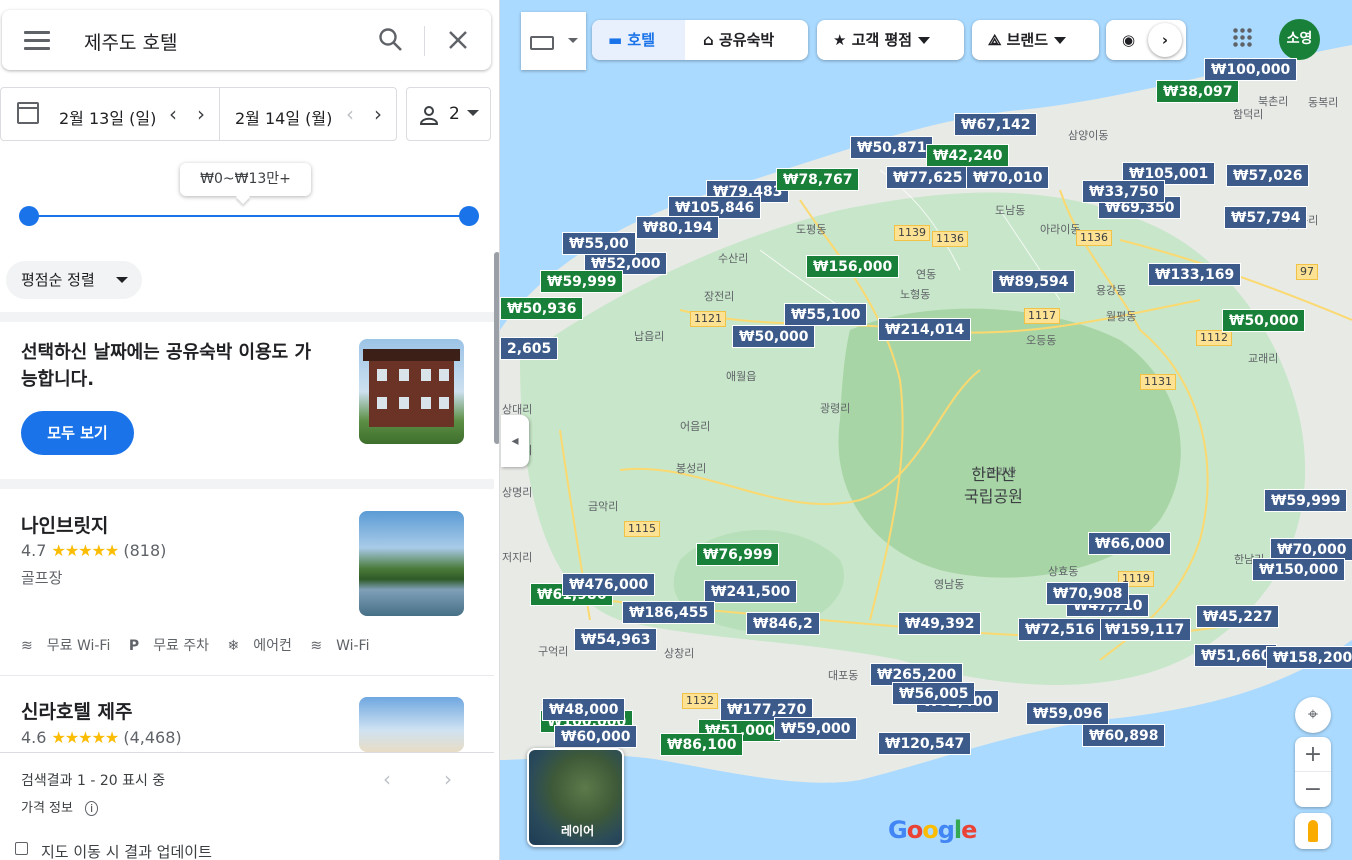  I want to click on price-marker: ₩50,871, so click(892, 147).